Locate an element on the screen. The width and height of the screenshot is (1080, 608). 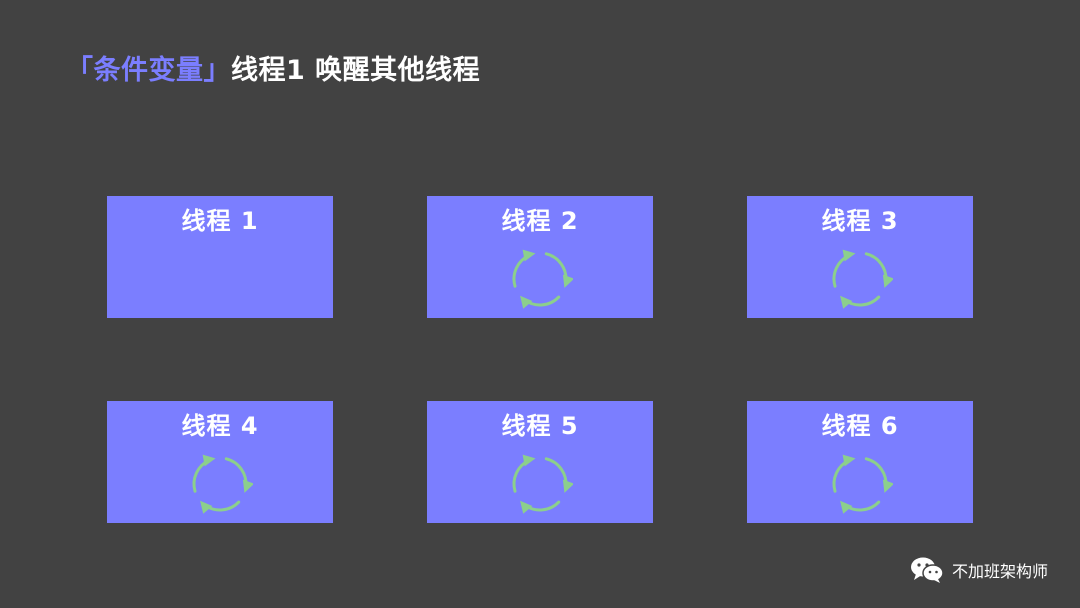
title-text: 线程1 唤醒其他线程 is located at coordinates (356, 70).